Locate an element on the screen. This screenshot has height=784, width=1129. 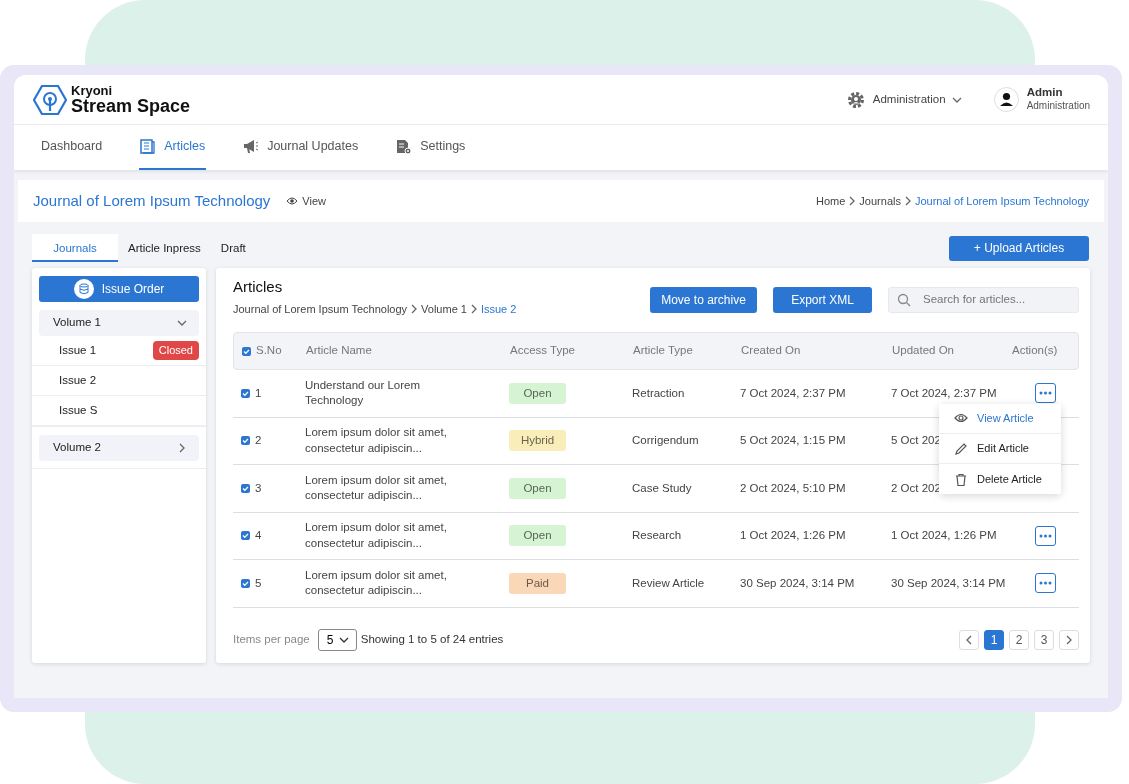
table-cell-text: 3 is located at coordinates (259, 488).